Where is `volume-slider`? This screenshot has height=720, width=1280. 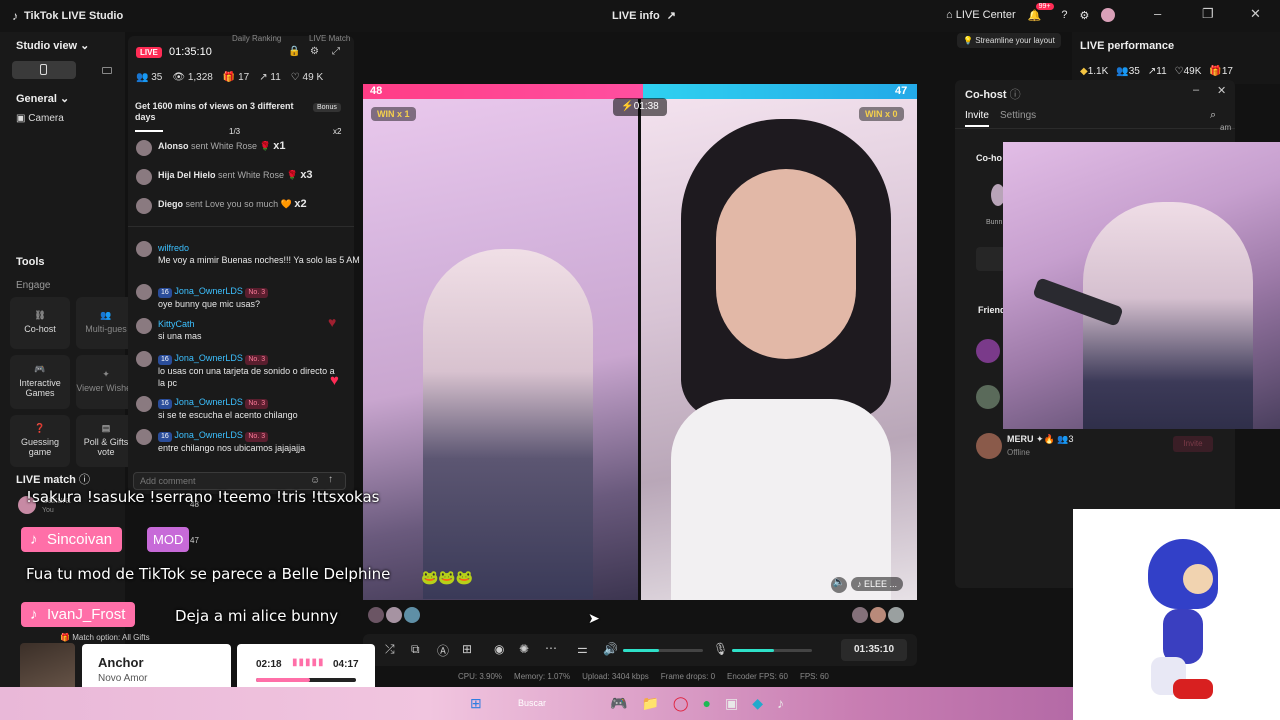 volume-slider is located at coordinates (663, 650).